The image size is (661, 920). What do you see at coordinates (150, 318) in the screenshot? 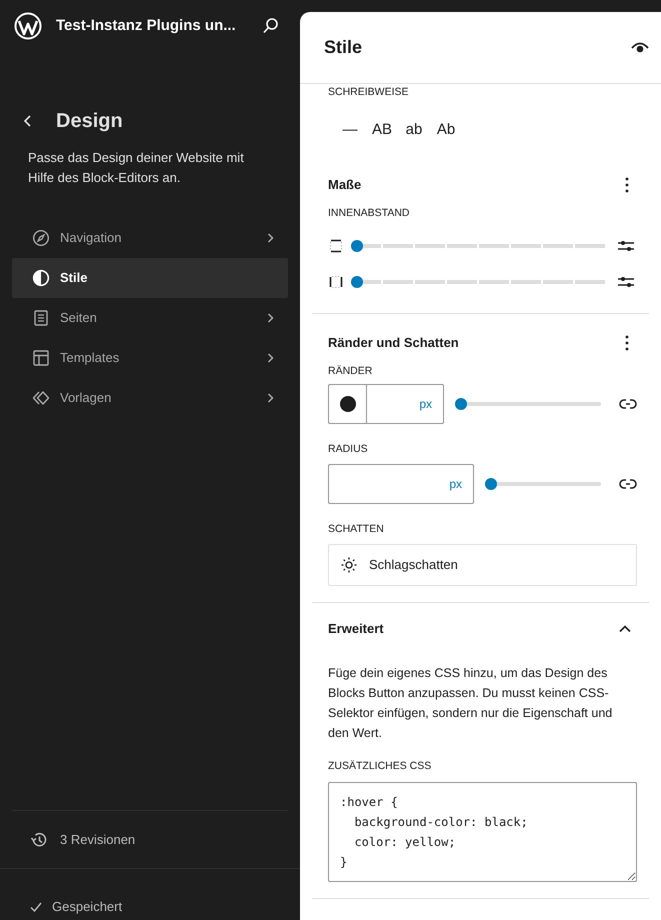
I see `nav-item: Seiten` at bounding box center [150, 318].